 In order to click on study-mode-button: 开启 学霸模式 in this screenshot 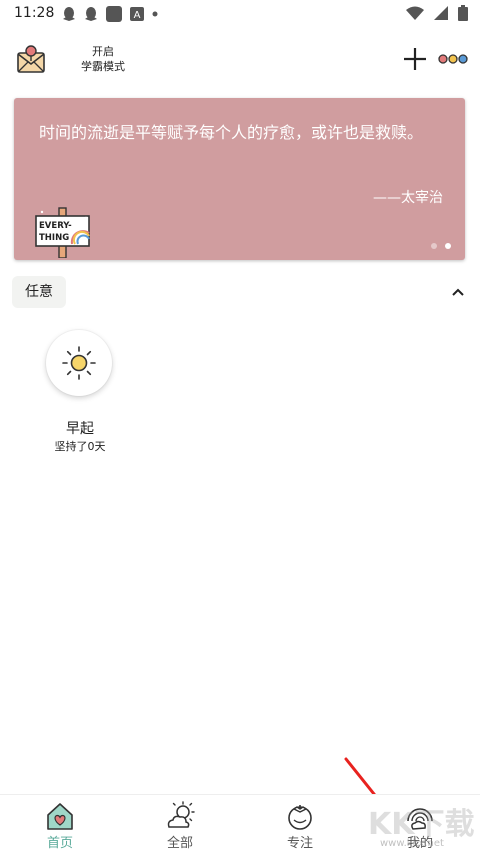, I will do `click(103, 59)`.